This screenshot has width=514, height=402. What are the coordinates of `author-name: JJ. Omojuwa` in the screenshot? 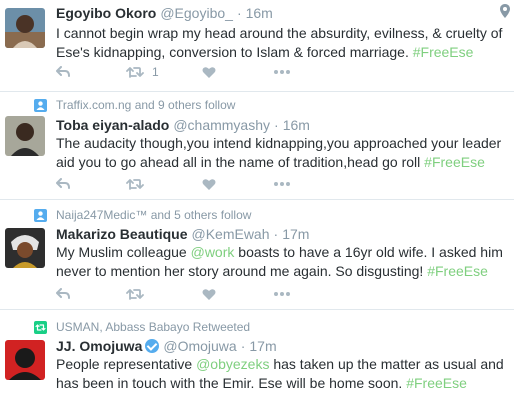 It's located at (99, 346).